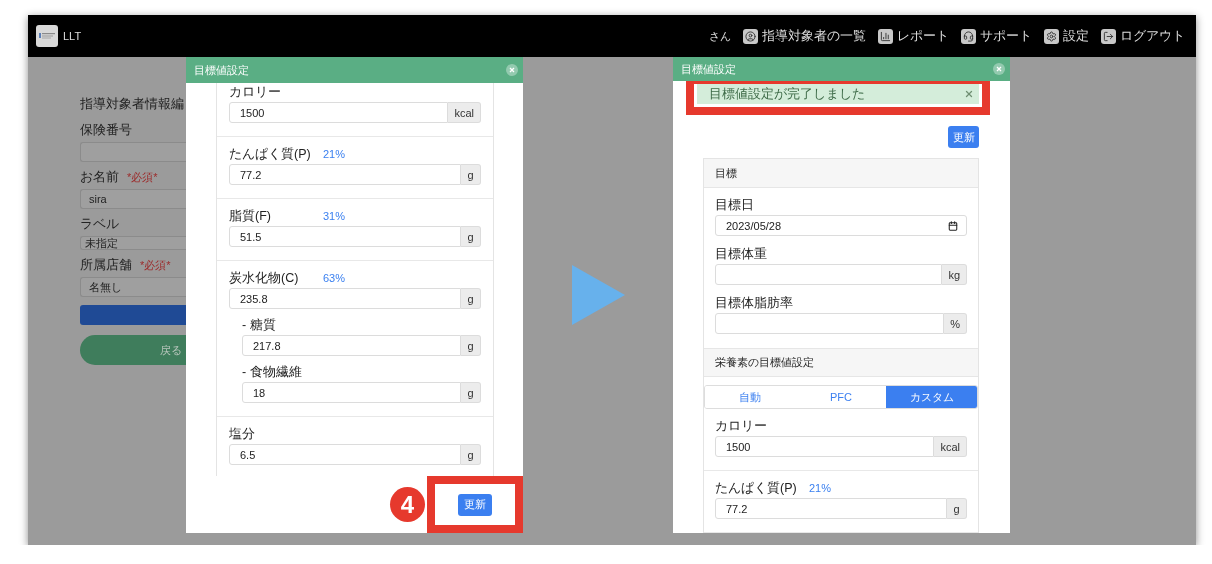 The image size is (1212, 564). Describe the element at coordinates (841, 173) in the screenshot. I see `section-header: 目標` at that location.